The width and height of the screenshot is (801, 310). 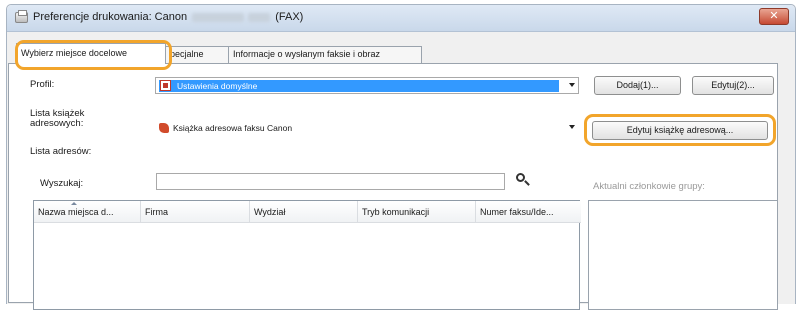 I want to click on group-members-list, so click(x=683, y=255).